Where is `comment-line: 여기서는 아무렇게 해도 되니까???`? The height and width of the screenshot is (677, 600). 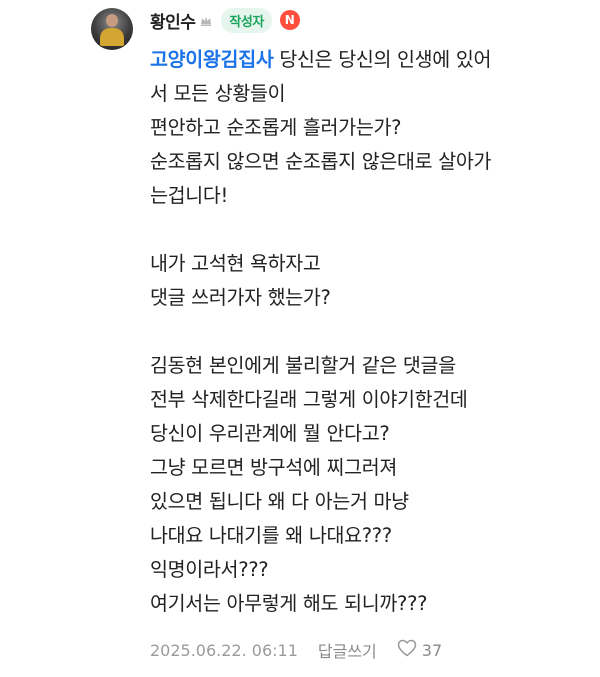 comment-line: 여기서는 아무렇게 해도 되니까??? is located at coordinates (289, 603).